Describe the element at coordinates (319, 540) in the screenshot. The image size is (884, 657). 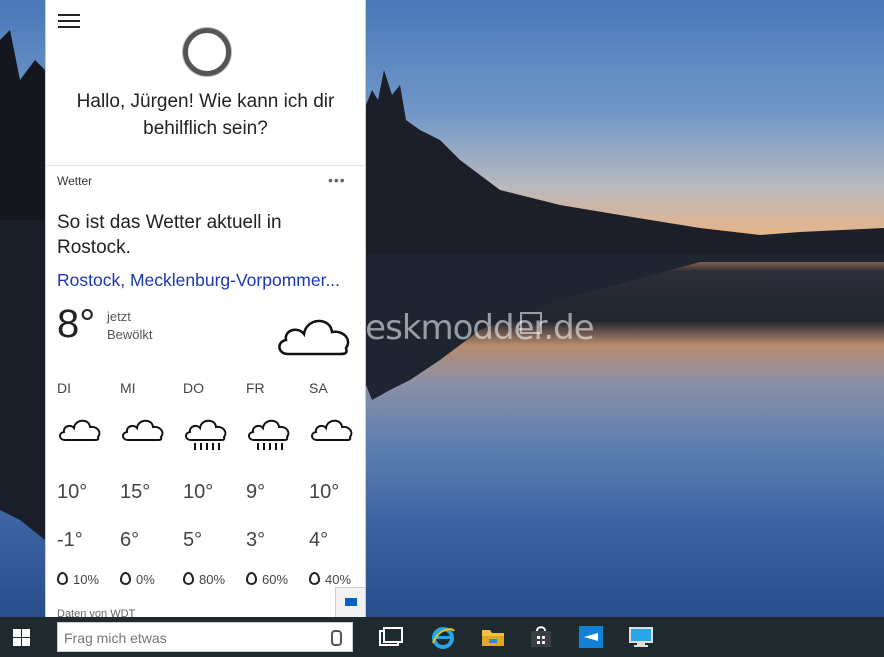
I see `low-temp: 4°` at that location.